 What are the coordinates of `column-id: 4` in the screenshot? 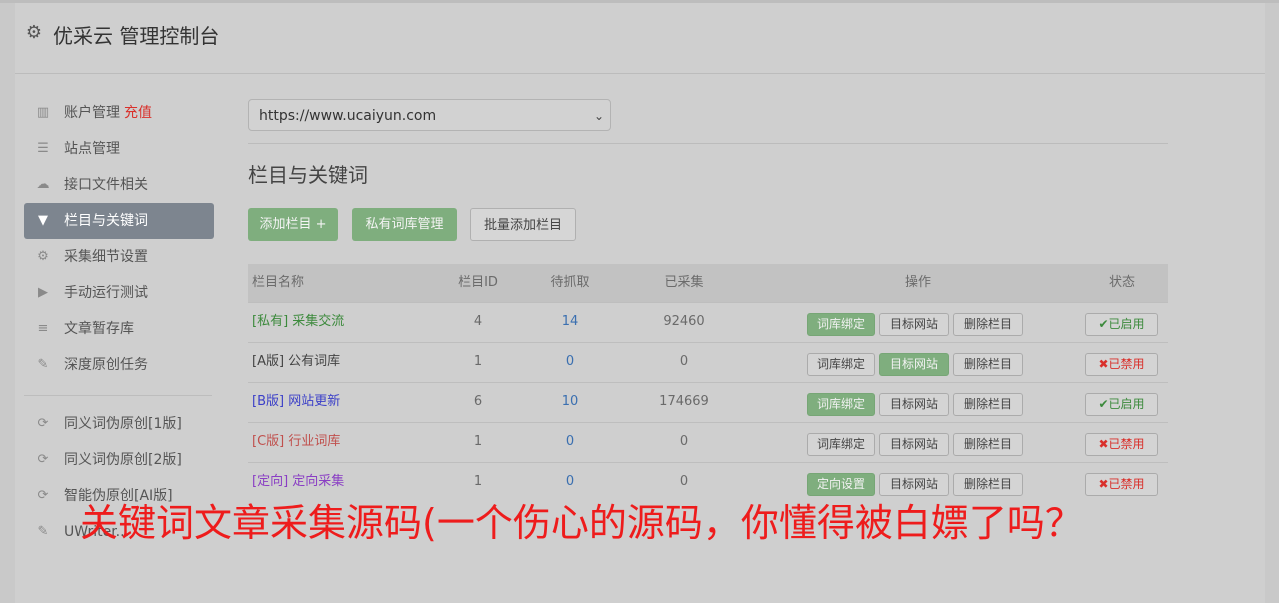 It's located at (478, 321).